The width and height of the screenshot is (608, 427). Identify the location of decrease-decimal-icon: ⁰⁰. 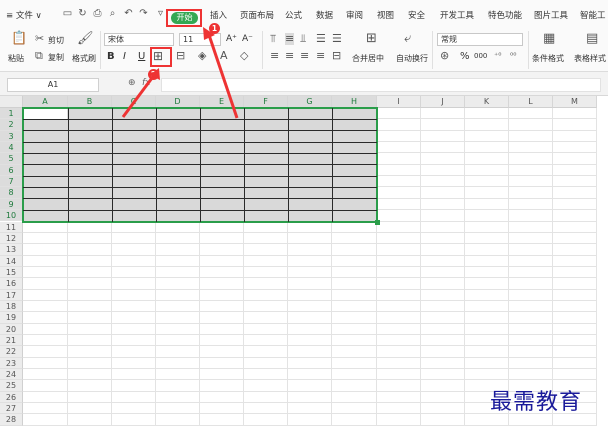
(513, 56).